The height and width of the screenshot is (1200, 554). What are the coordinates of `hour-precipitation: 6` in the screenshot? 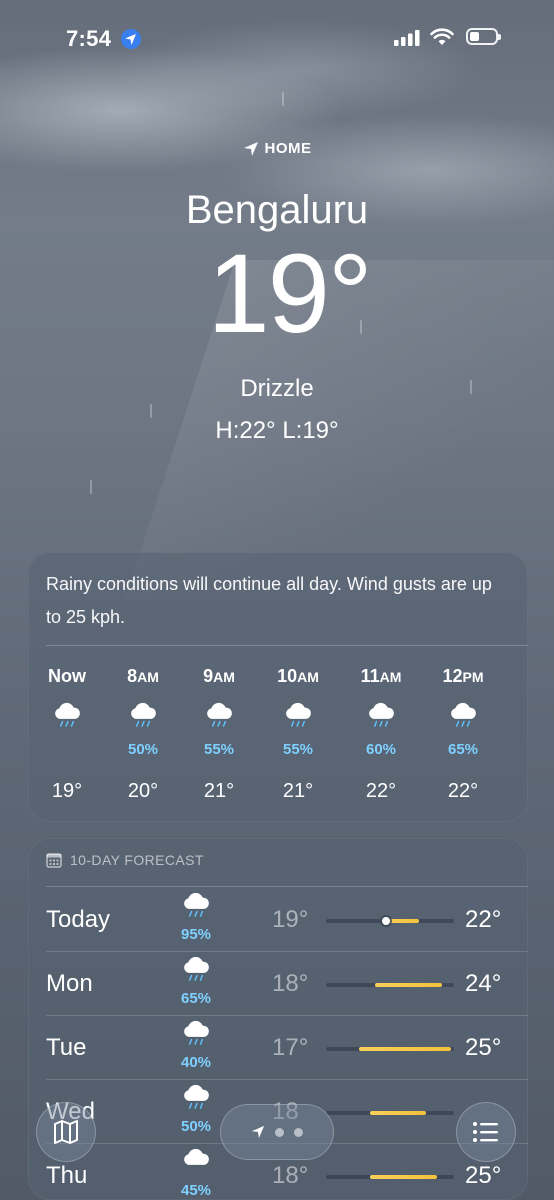 It's located at (518, 750).